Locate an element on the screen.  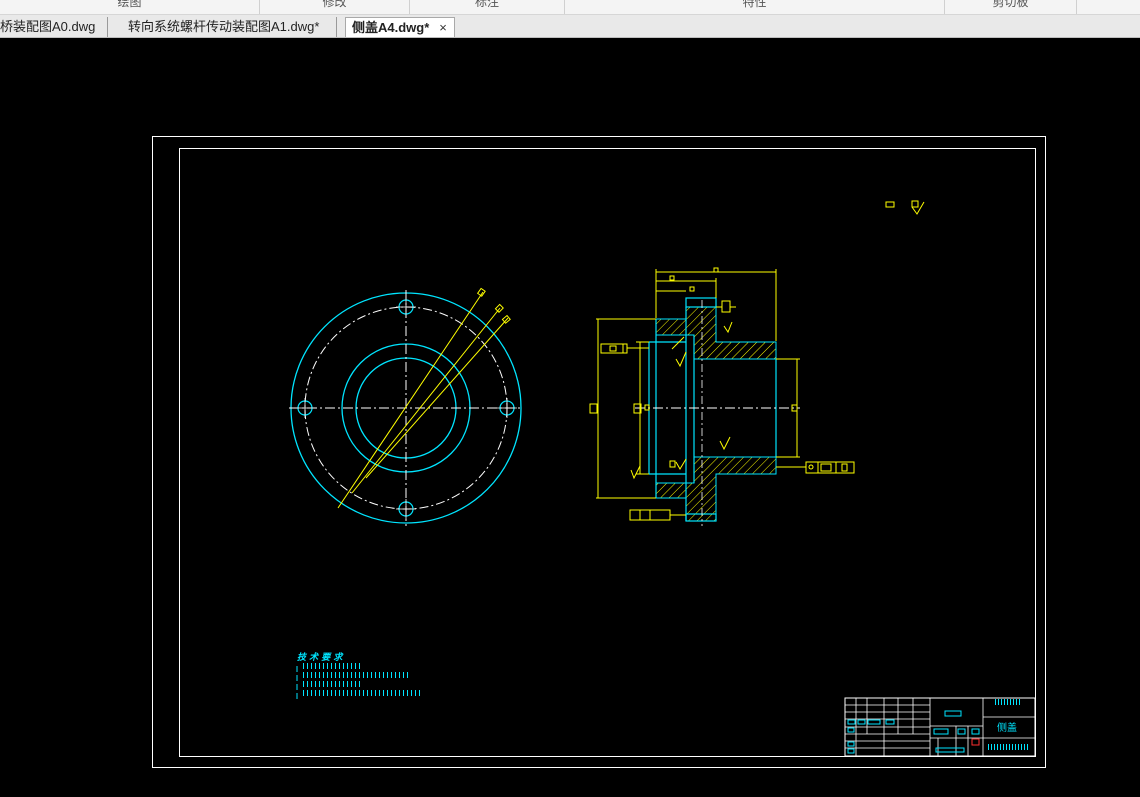
file-tab-label: 桥装配图A0.dwg is located at coordinates (48, 26).